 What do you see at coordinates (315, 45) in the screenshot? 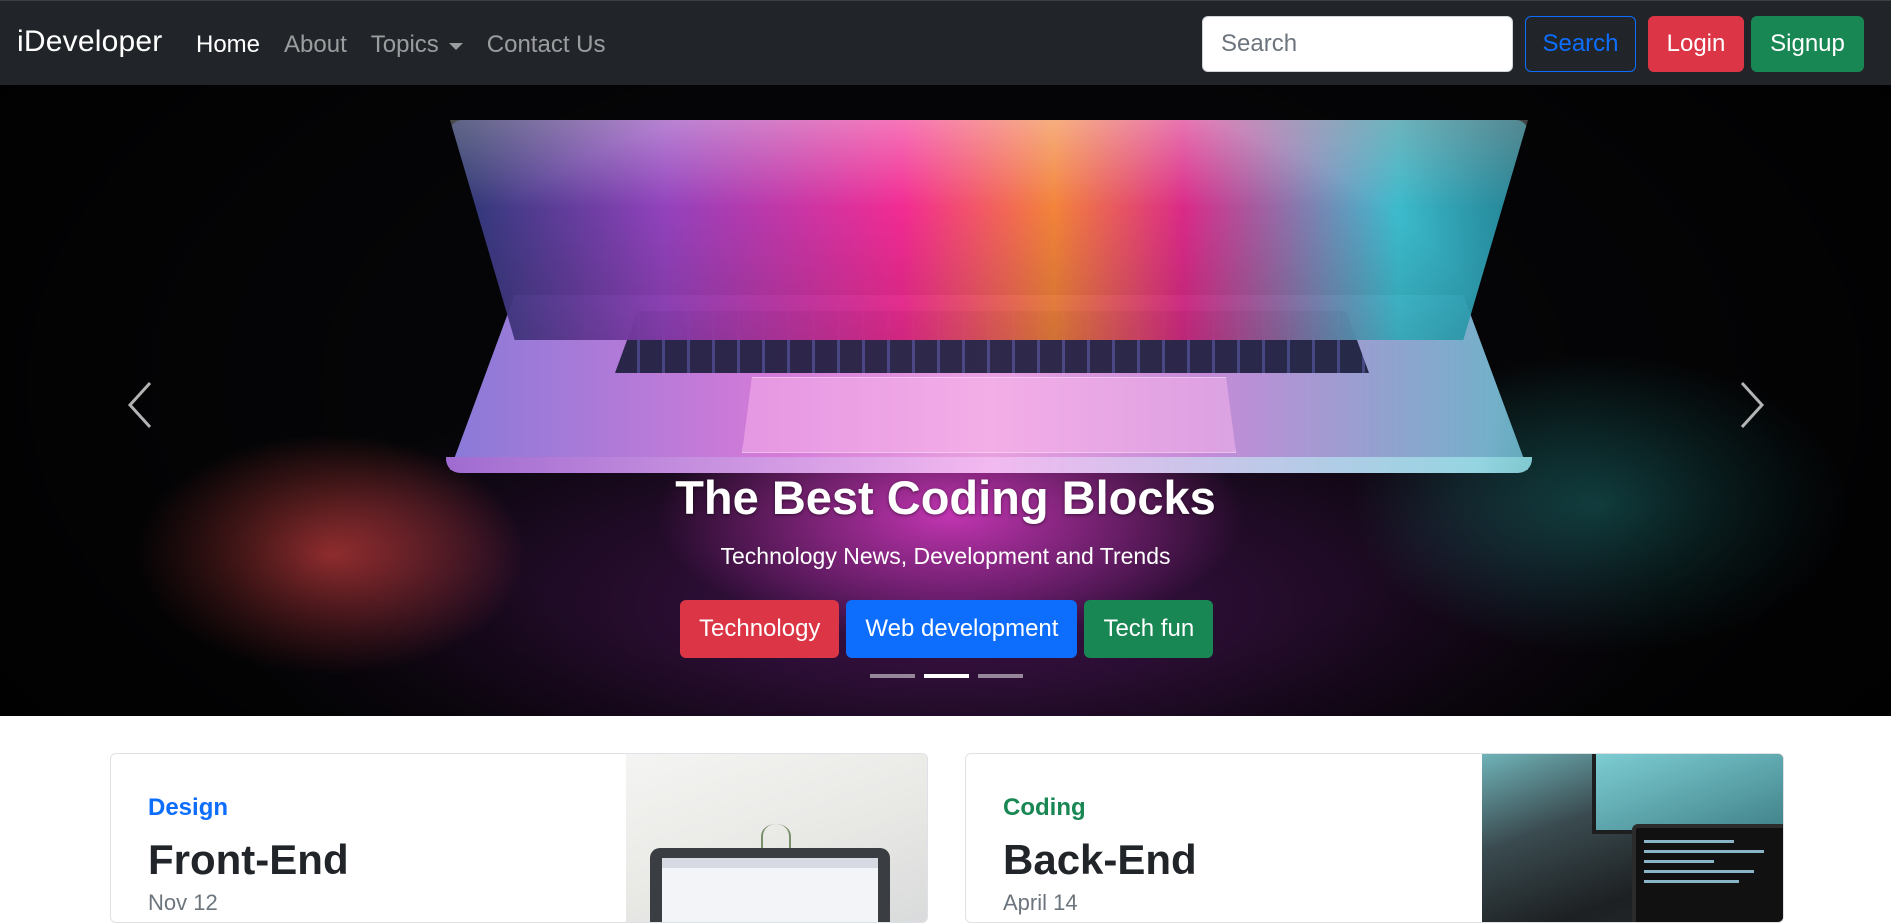
I see `nav-about: About` at bounding box center [315, 45].